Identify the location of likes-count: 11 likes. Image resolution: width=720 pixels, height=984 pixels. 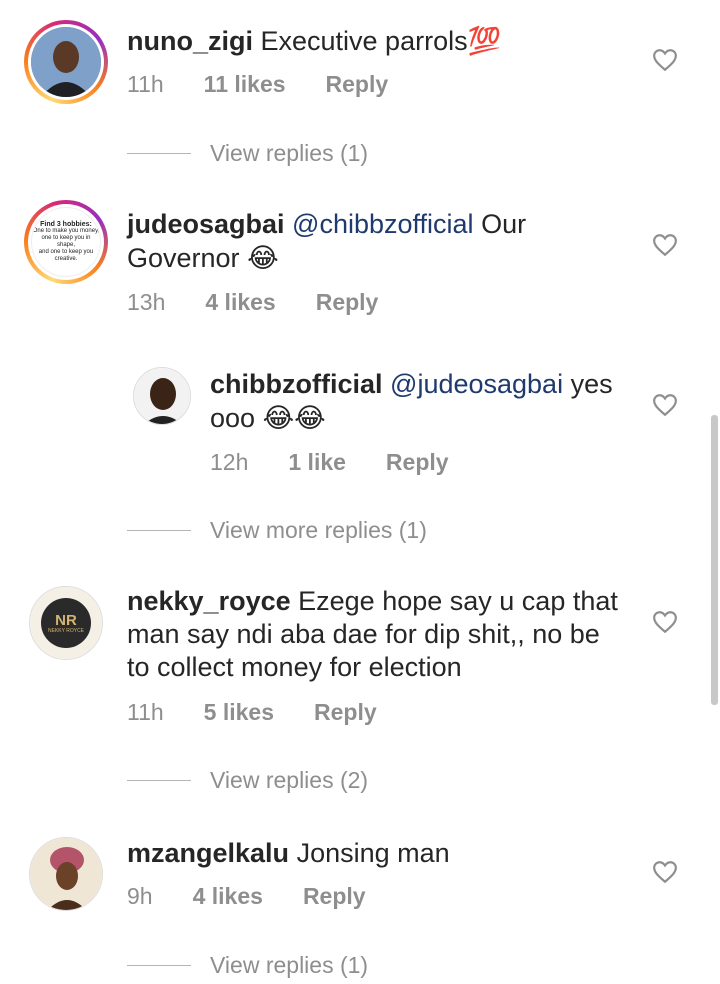
(245, 84).